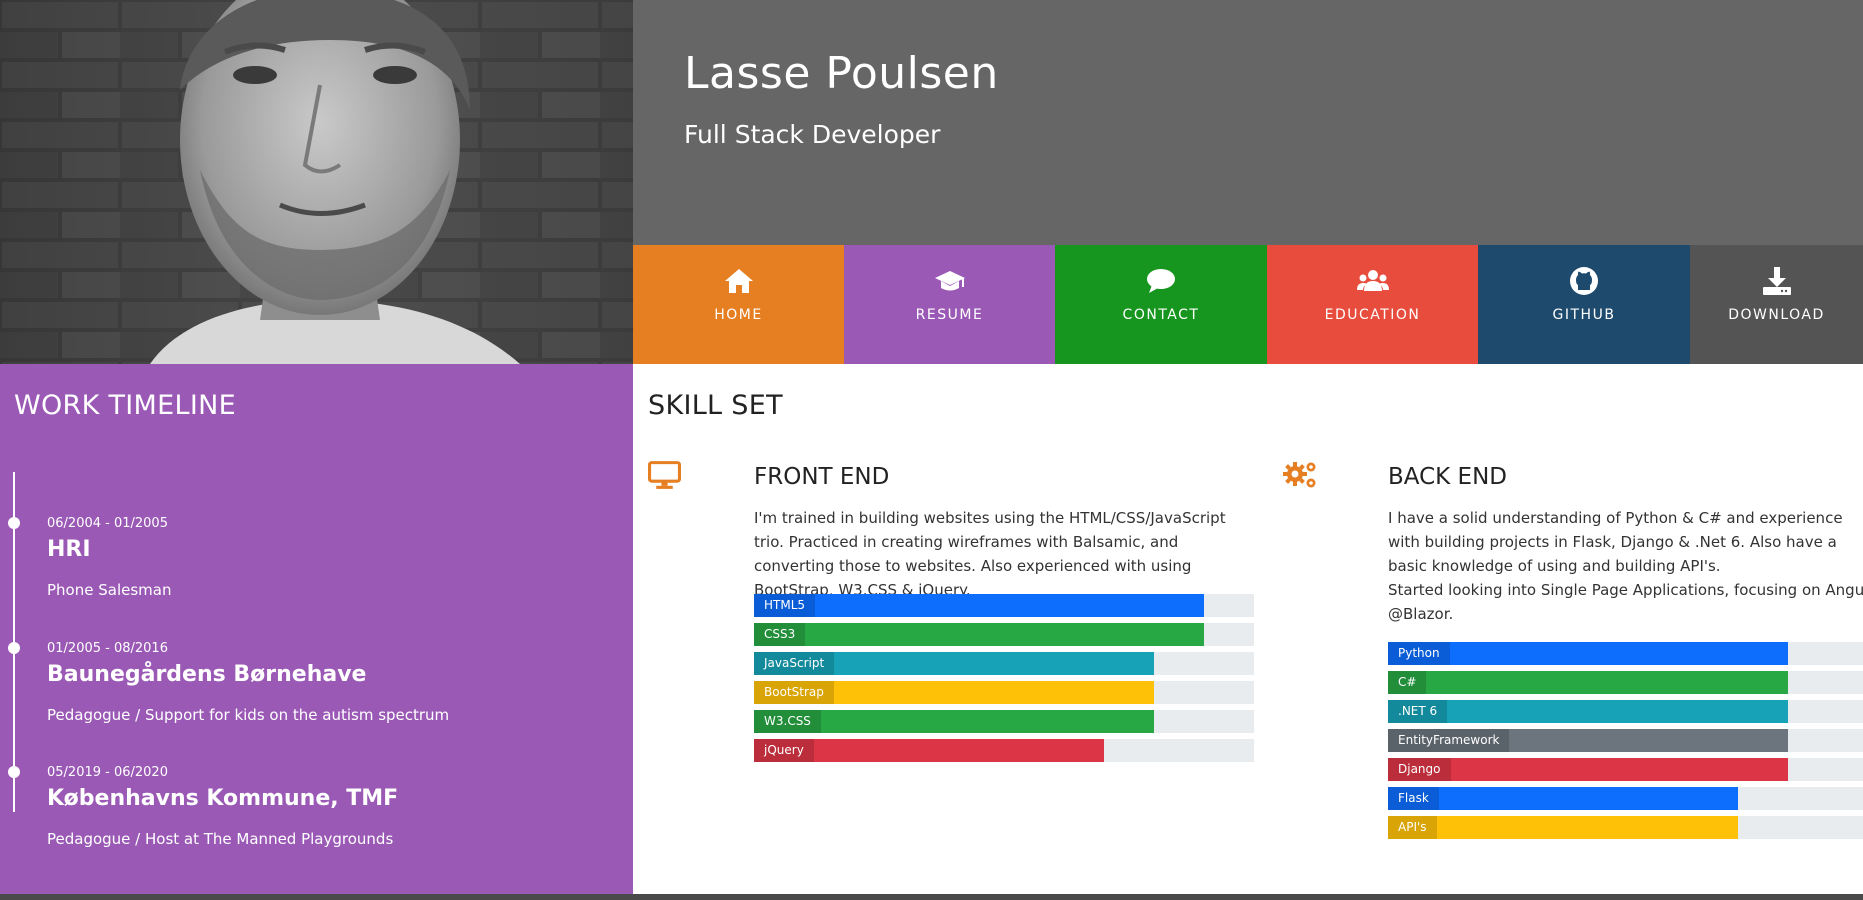 The width and height of the screenshot is (1863, 900). What do you see at coordinates (109, 590) in the screenshot?
I see `timeline-role: Phone Salesman` at bounding box center [109, 590].